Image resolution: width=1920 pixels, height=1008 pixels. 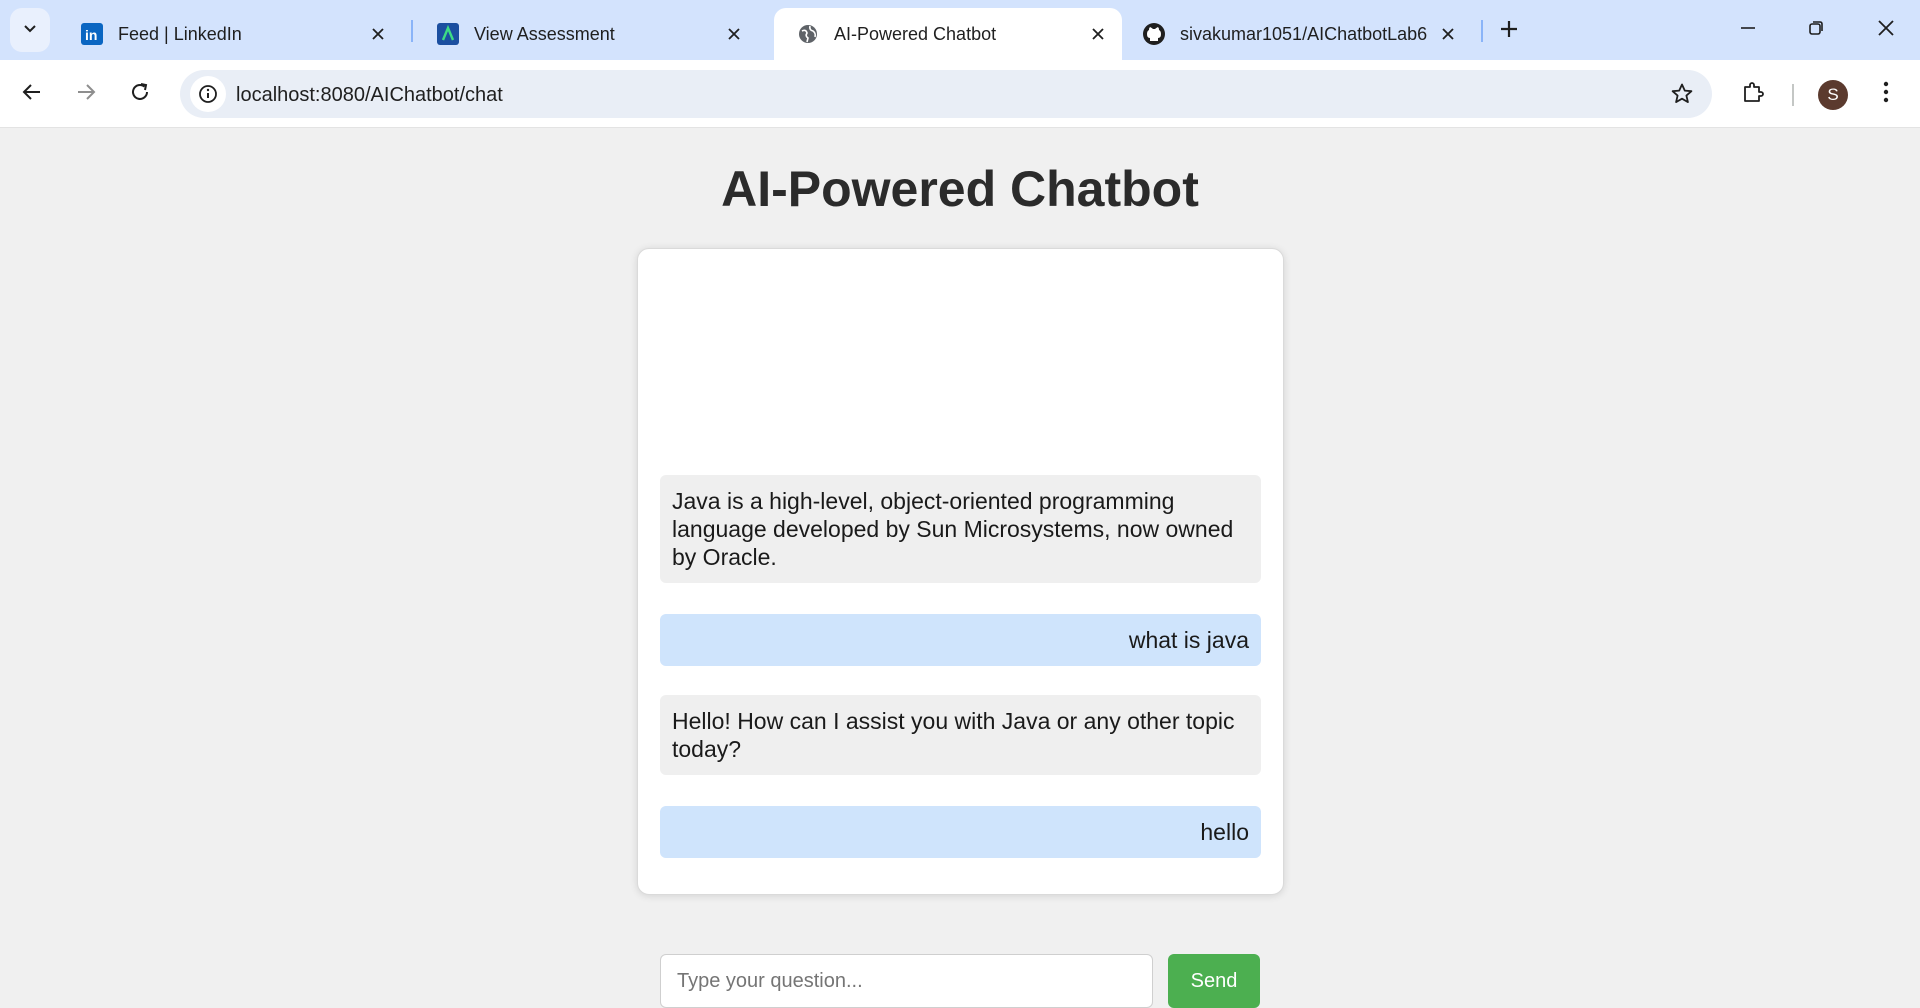 I want to click on tab-github: sivakumar1051/AIChatbotLab6, so click(x=1296, y=34).